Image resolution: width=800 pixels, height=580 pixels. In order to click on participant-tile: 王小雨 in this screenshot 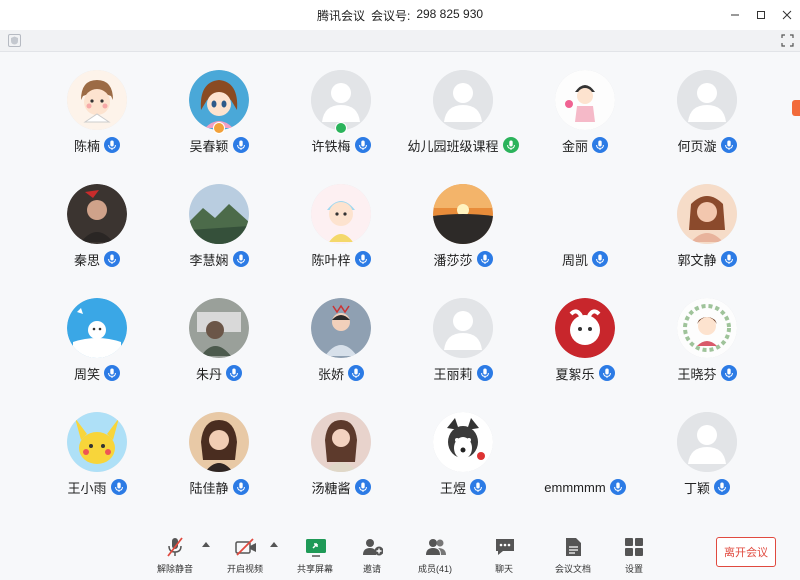, I will do `click(97, 461)`.